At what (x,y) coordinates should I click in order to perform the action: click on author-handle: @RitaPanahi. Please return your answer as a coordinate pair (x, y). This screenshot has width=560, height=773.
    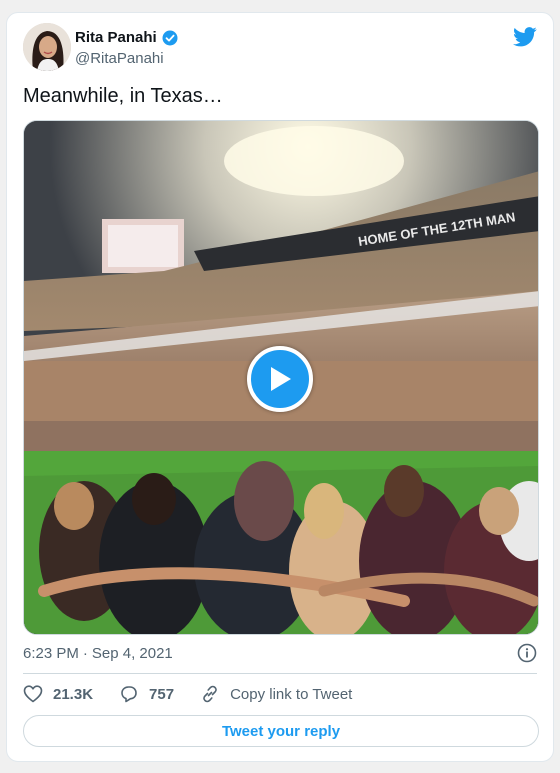
    Looking at the image, I should click on (119, 58).